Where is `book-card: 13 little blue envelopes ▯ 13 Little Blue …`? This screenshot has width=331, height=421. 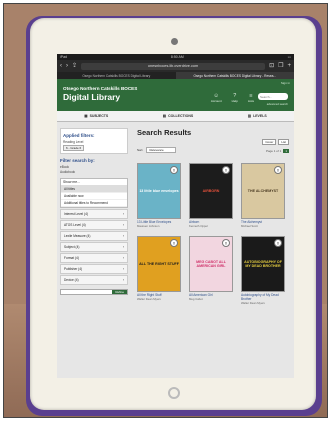
book-card: 13 little blue envelopes ▯ 13 Little Blue … is located at coordinates (159, 195).